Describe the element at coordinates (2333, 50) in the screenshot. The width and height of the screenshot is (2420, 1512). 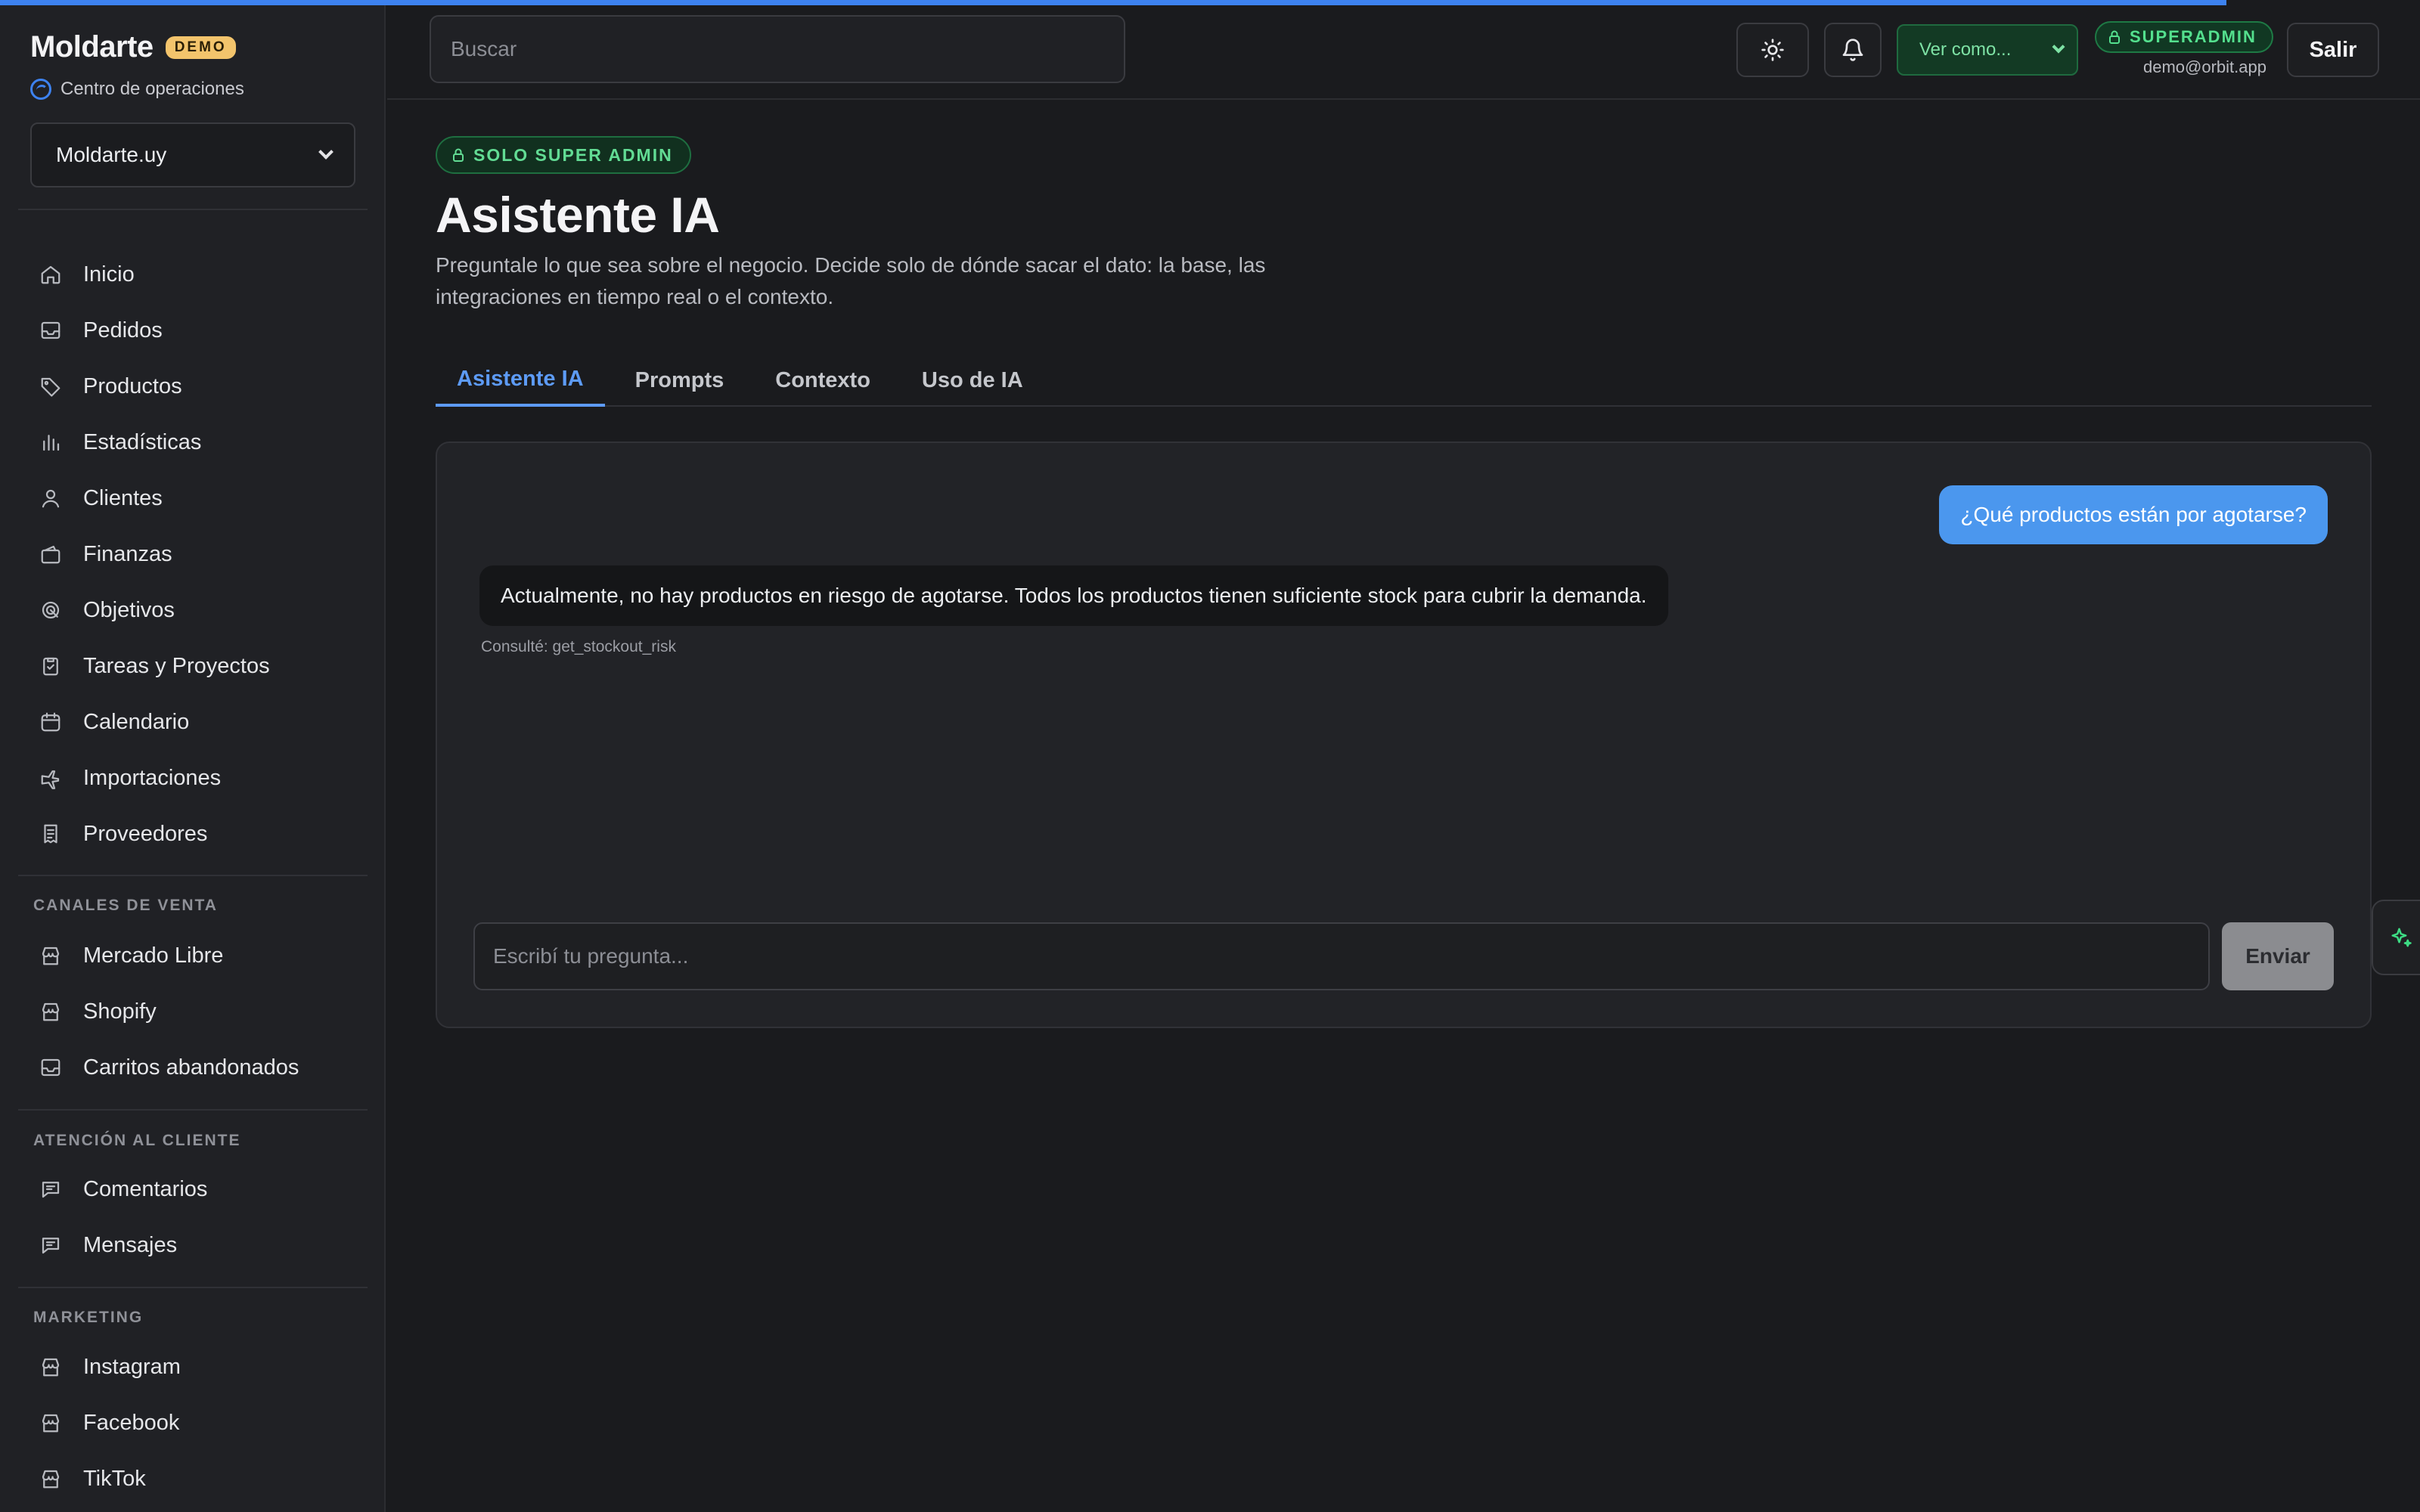
I see `logout-button: Salir` at that location.